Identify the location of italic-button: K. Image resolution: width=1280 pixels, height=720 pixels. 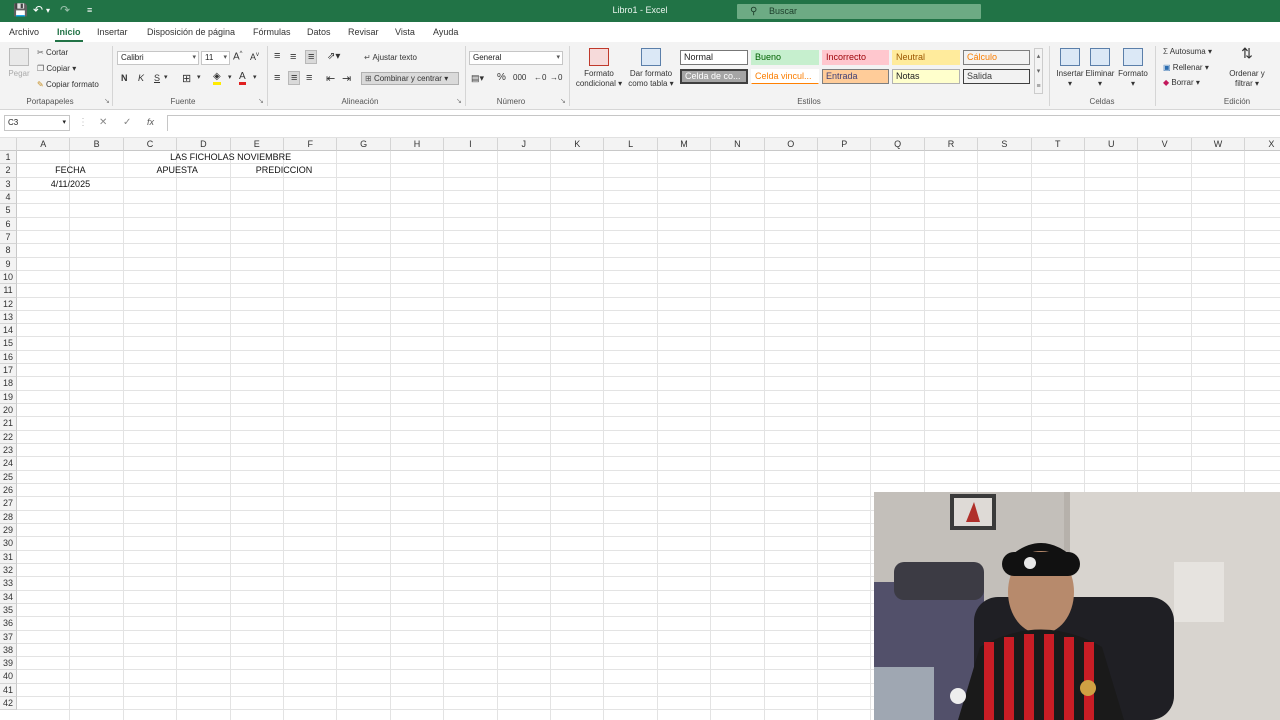
(141, 78).